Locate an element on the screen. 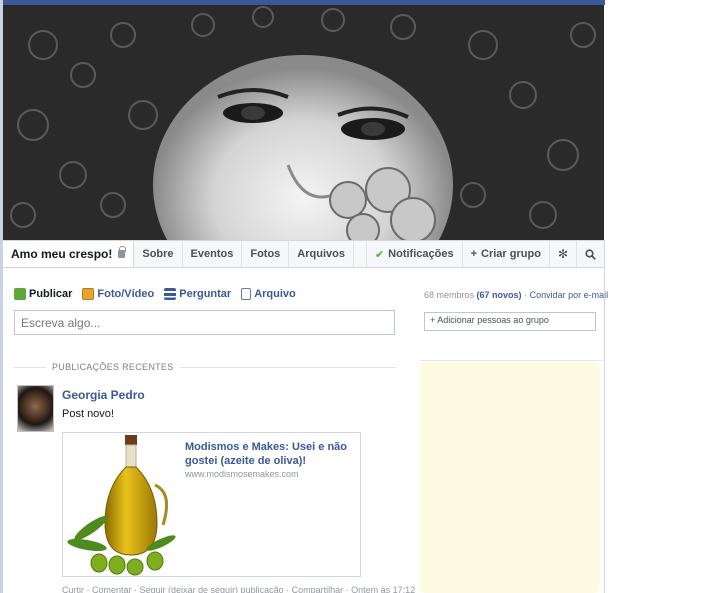  recent-posts-header: PUBLICAÇÕES RECENTES is located at coordinates (205, 367).